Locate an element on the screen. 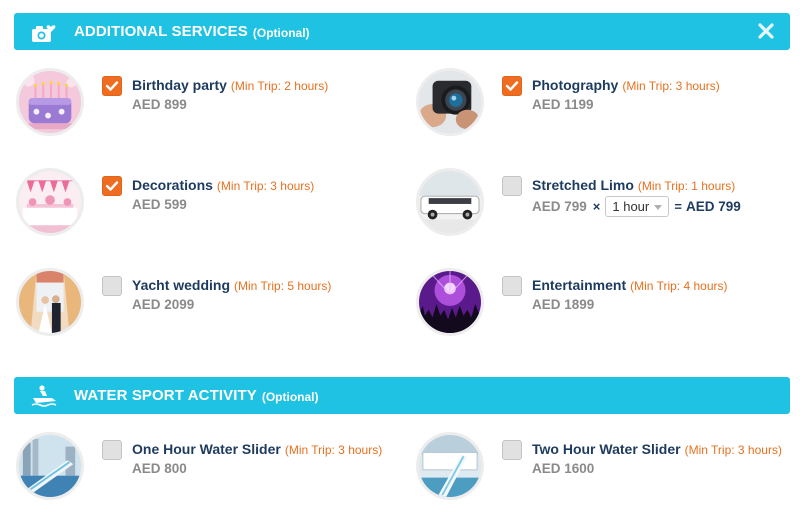  total-price: AED 799 is located at coordinates (713, 206).